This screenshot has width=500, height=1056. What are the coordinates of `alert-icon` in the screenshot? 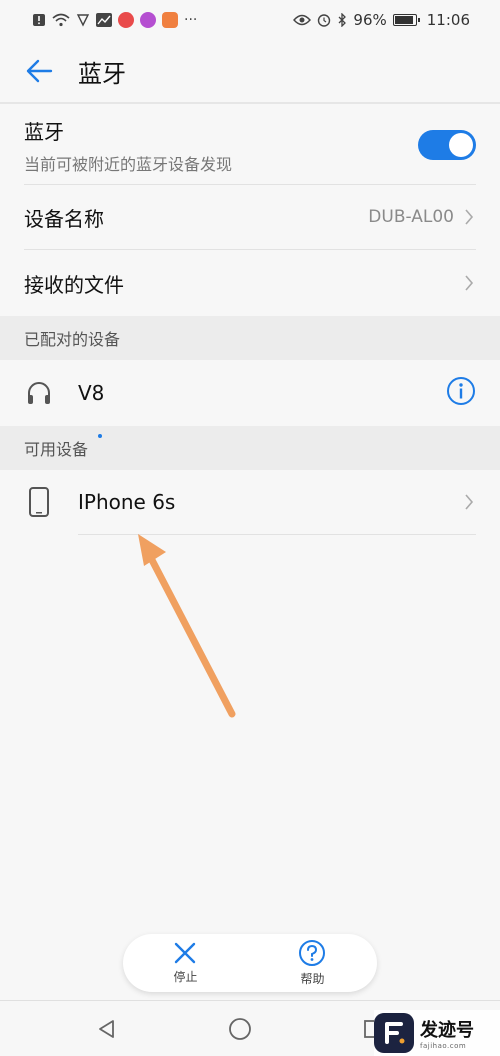 It's located at (39, 20).